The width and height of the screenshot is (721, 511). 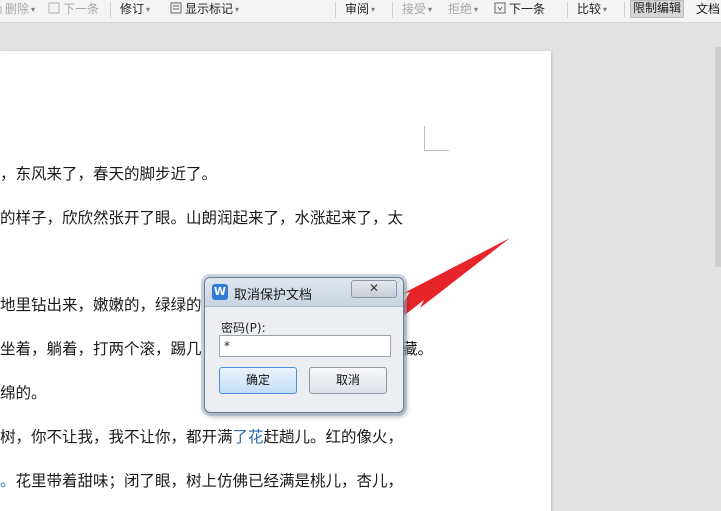 I want to click on next-change-button: 下一条, so click(x=519, y=10).